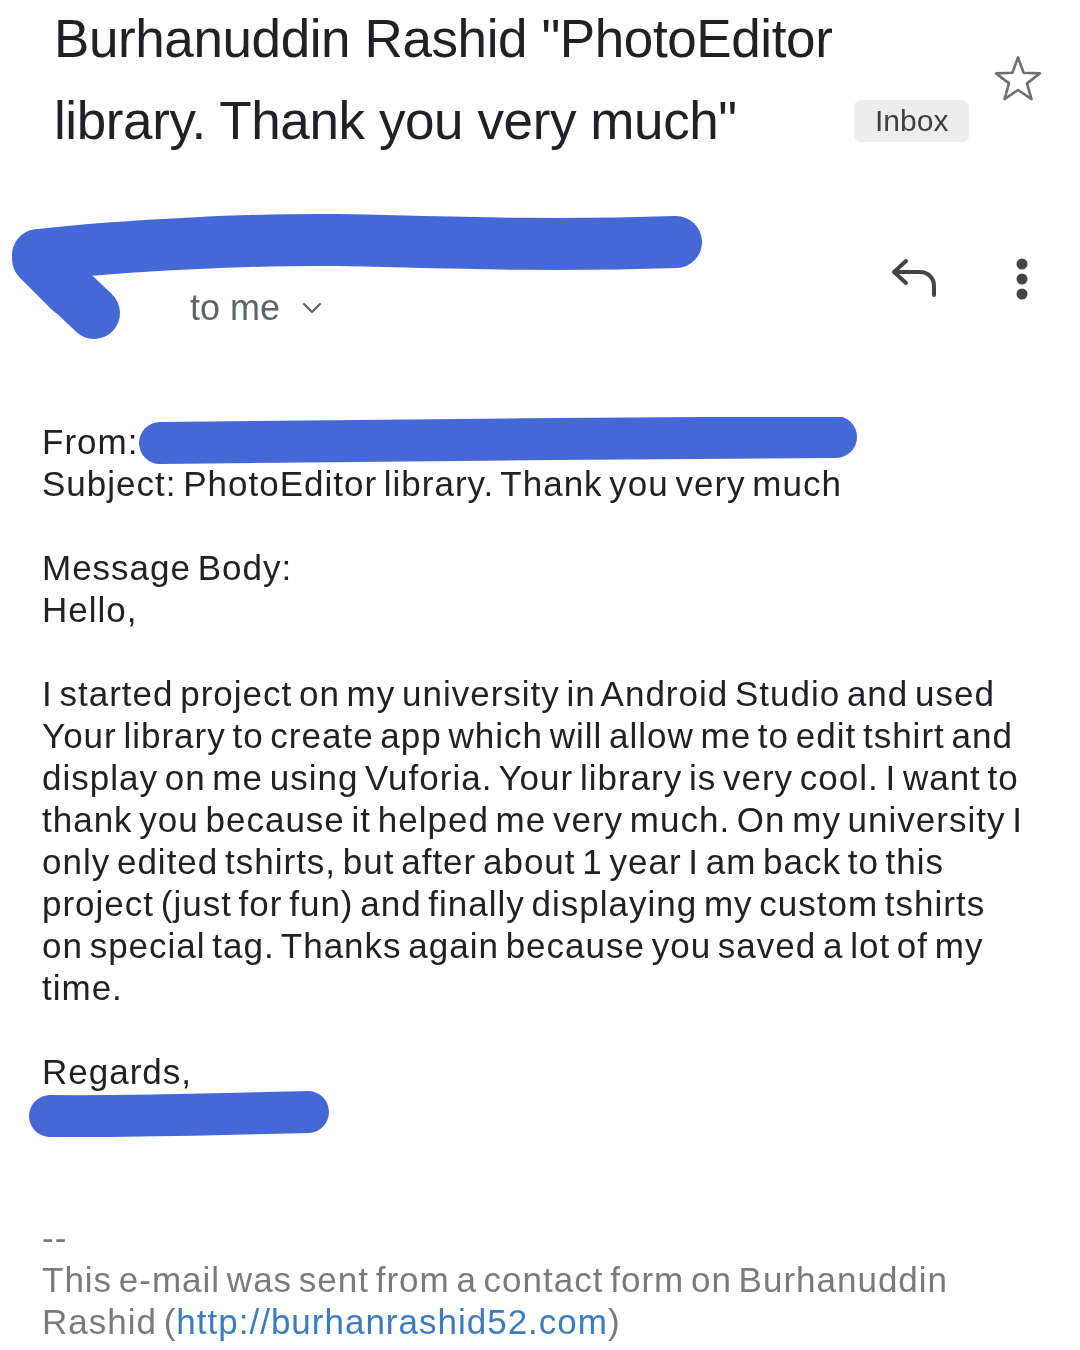 The image size is (1080, 1350). I want to click on from-label: From:, so click(90, 441).